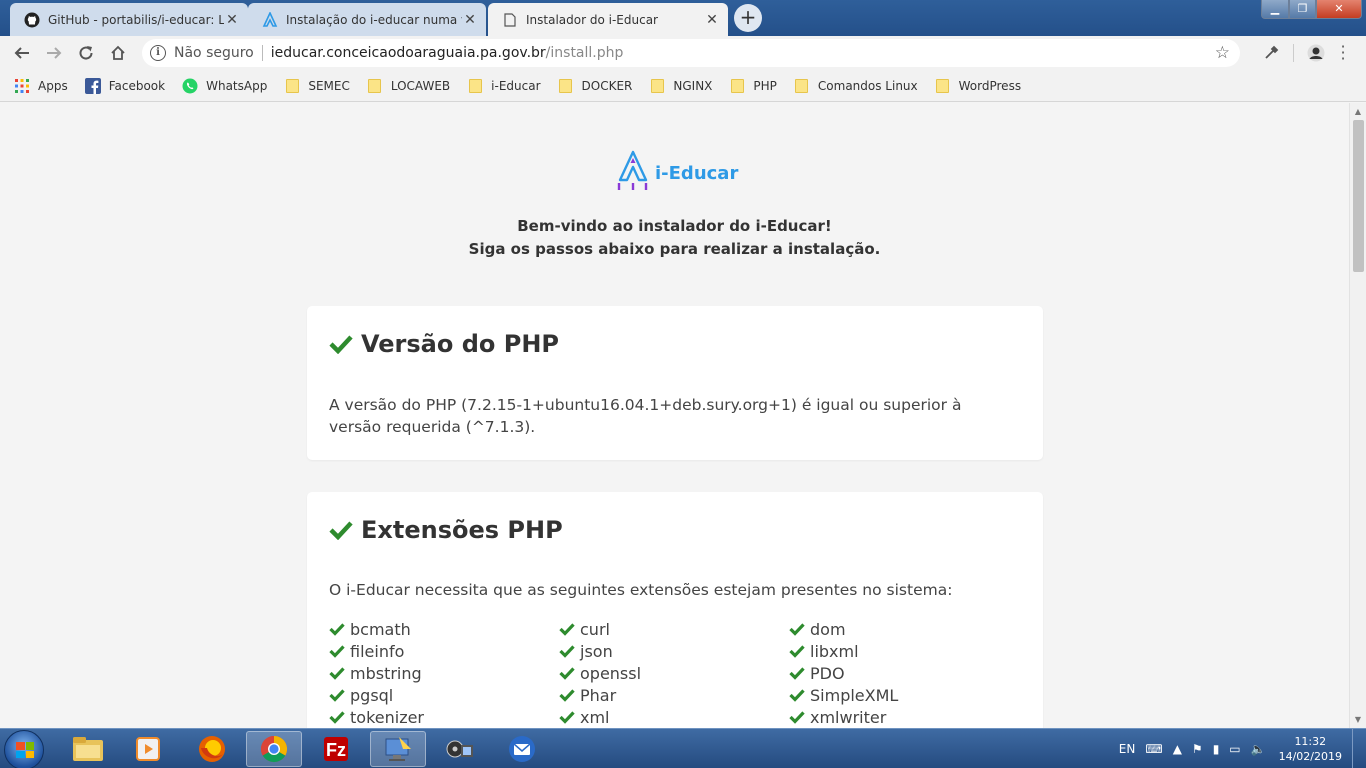 The height and width of the screenshot is (768, 1366). What do you see at coordinates (92, 85) in the screenshot?
I see `facebook-icon` at bounding box center [92, 85].